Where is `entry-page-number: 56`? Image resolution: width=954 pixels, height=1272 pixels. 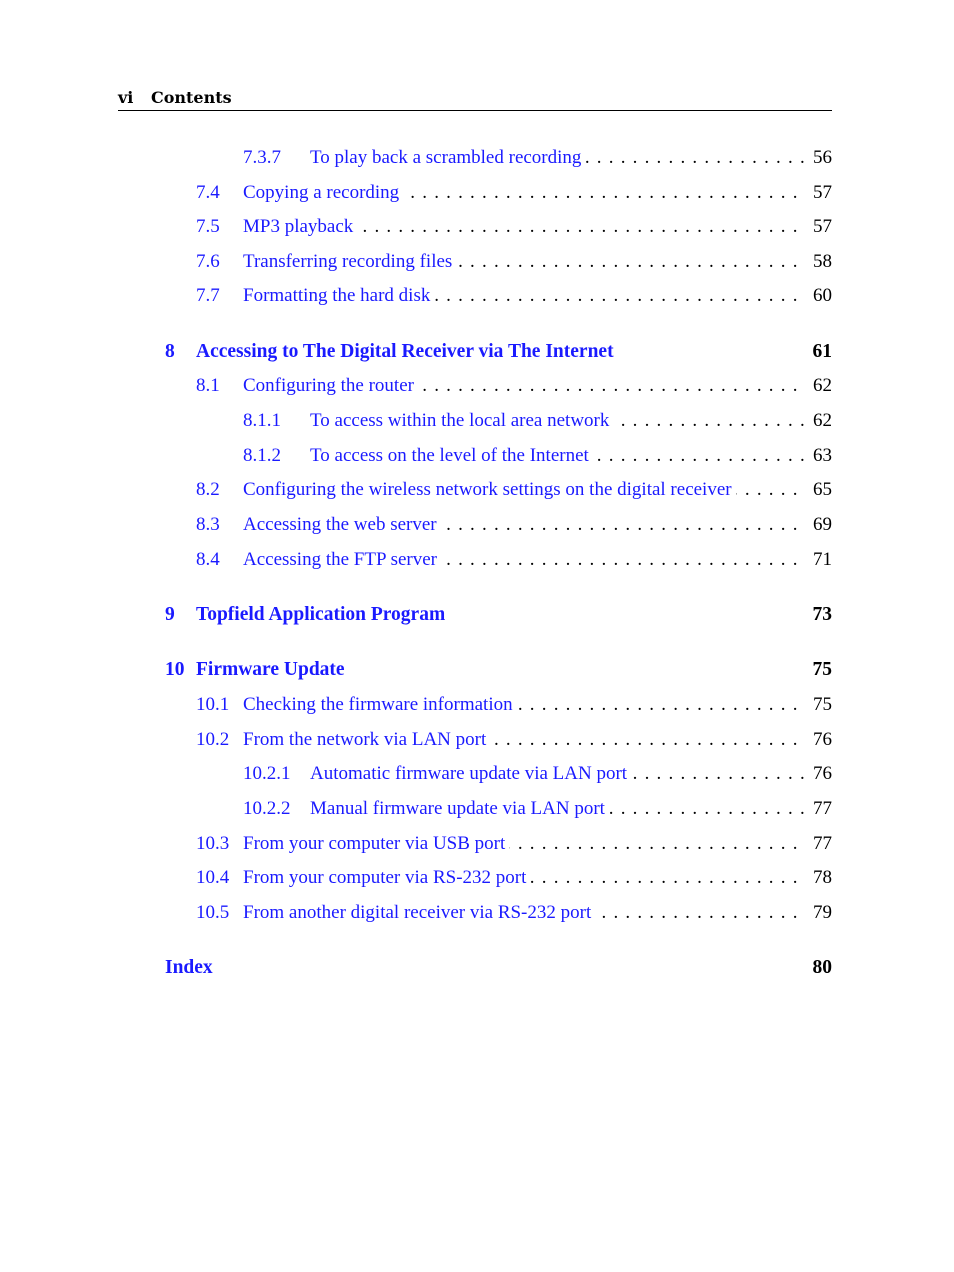
entry-page-number: 56 is located at coordinates (819, 158).